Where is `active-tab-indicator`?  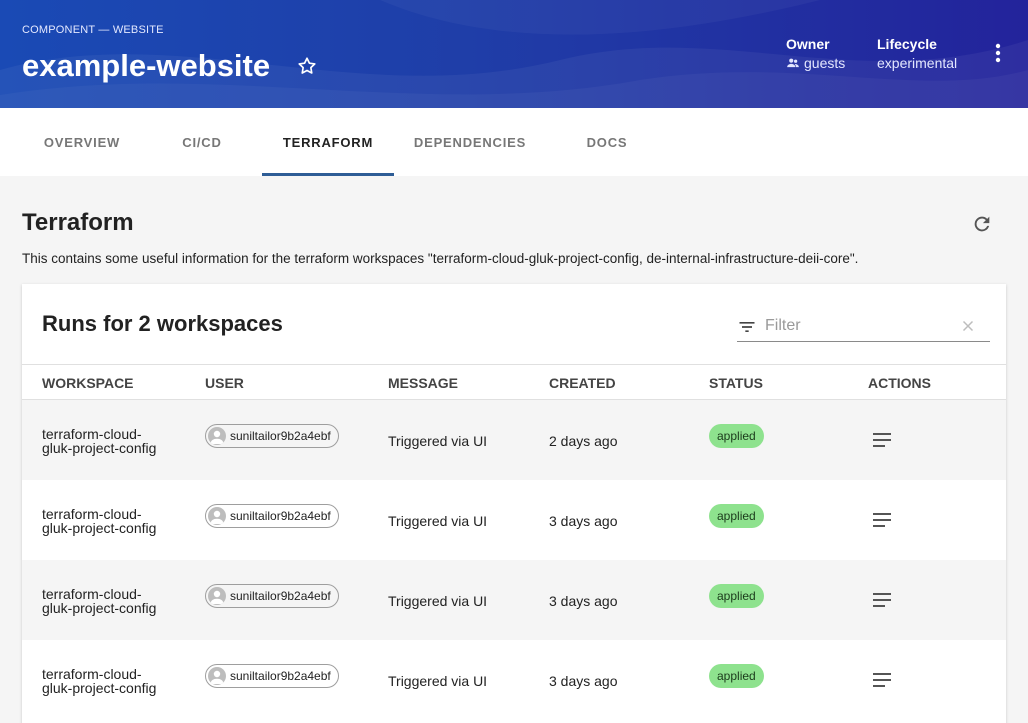
active-tab-indicator is located at coordinates (328, 174).